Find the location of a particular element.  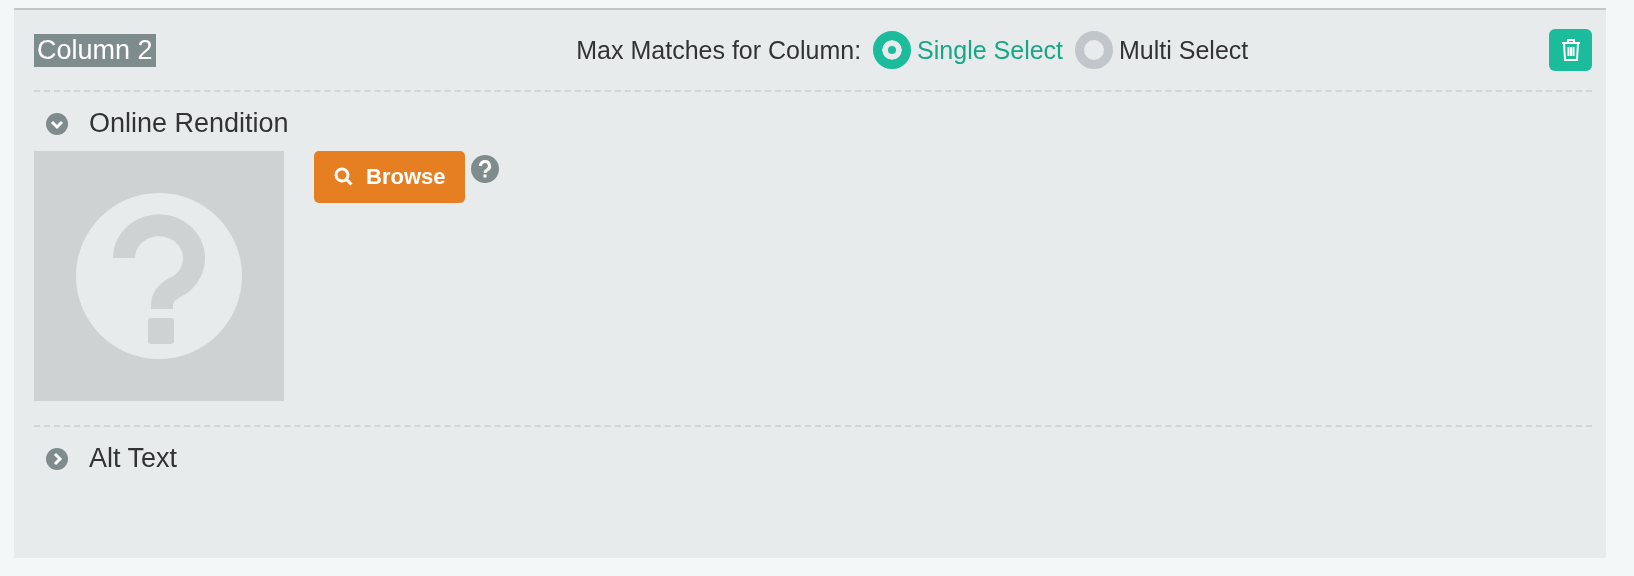

delete-button is located at coordinates (1570, 50).